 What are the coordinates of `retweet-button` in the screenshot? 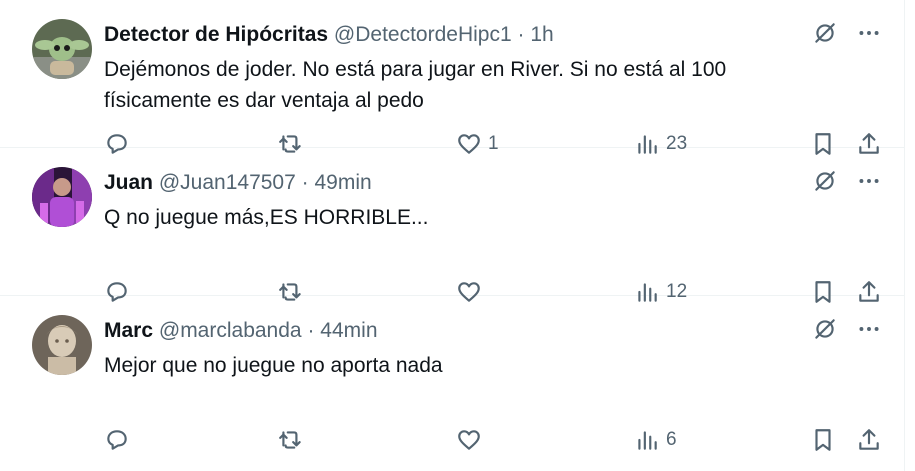 It's located at (291, 440).